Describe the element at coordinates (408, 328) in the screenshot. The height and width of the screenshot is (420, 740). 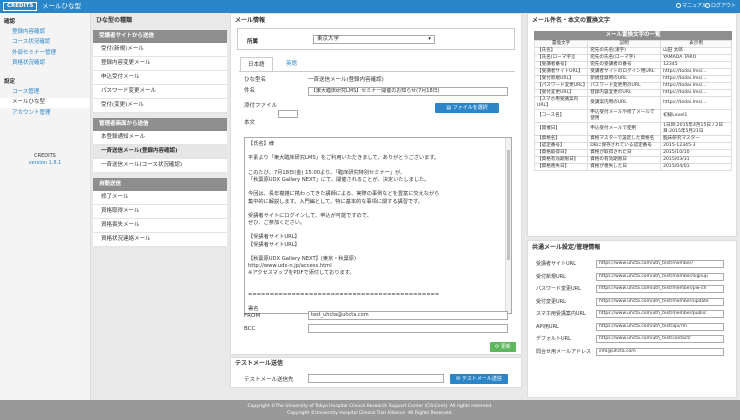
I see `bcc-input` at that location.